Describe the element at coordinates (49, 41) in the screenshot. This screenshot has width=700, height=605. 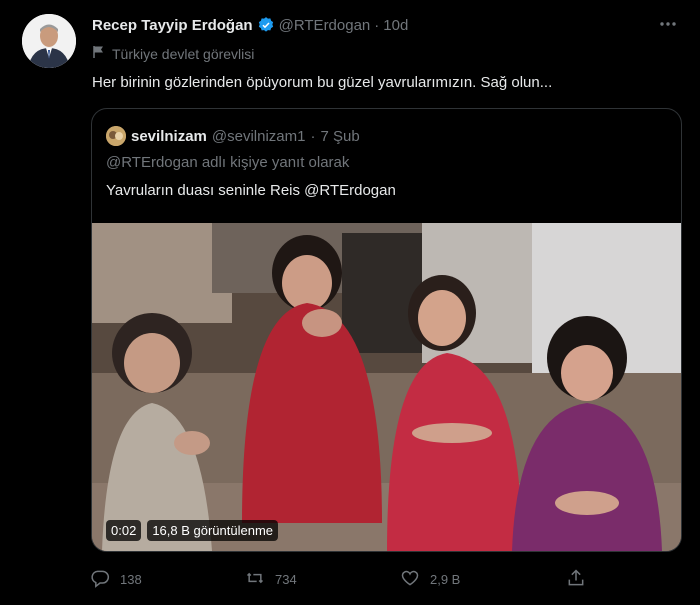
I see `author-avatar` at that location.